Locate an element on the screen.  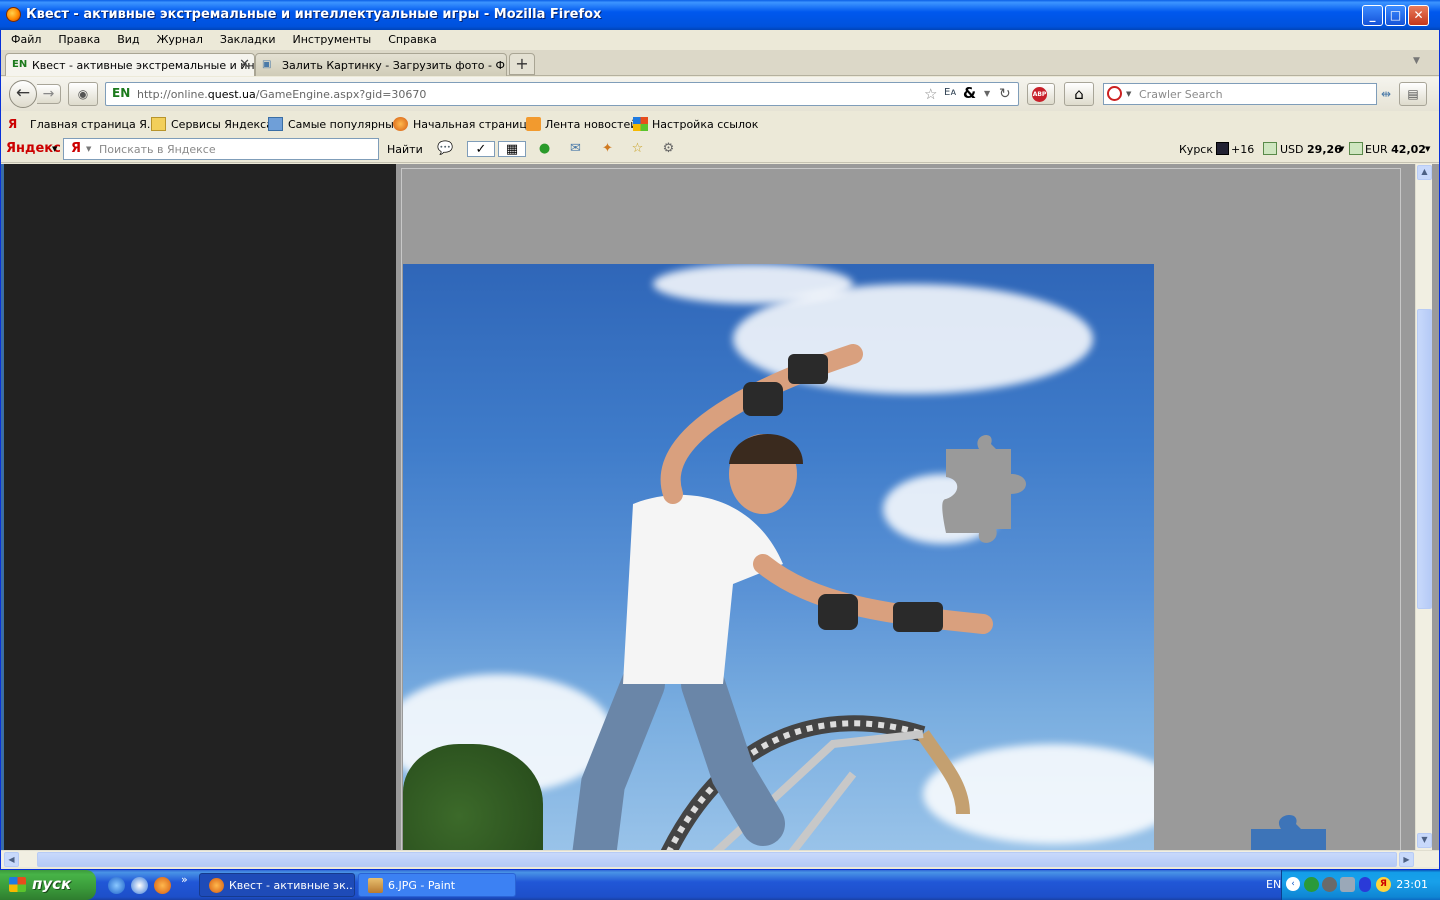
horizontal-scrollbar: ◀ ▶ is located at coordinates (720, 858).